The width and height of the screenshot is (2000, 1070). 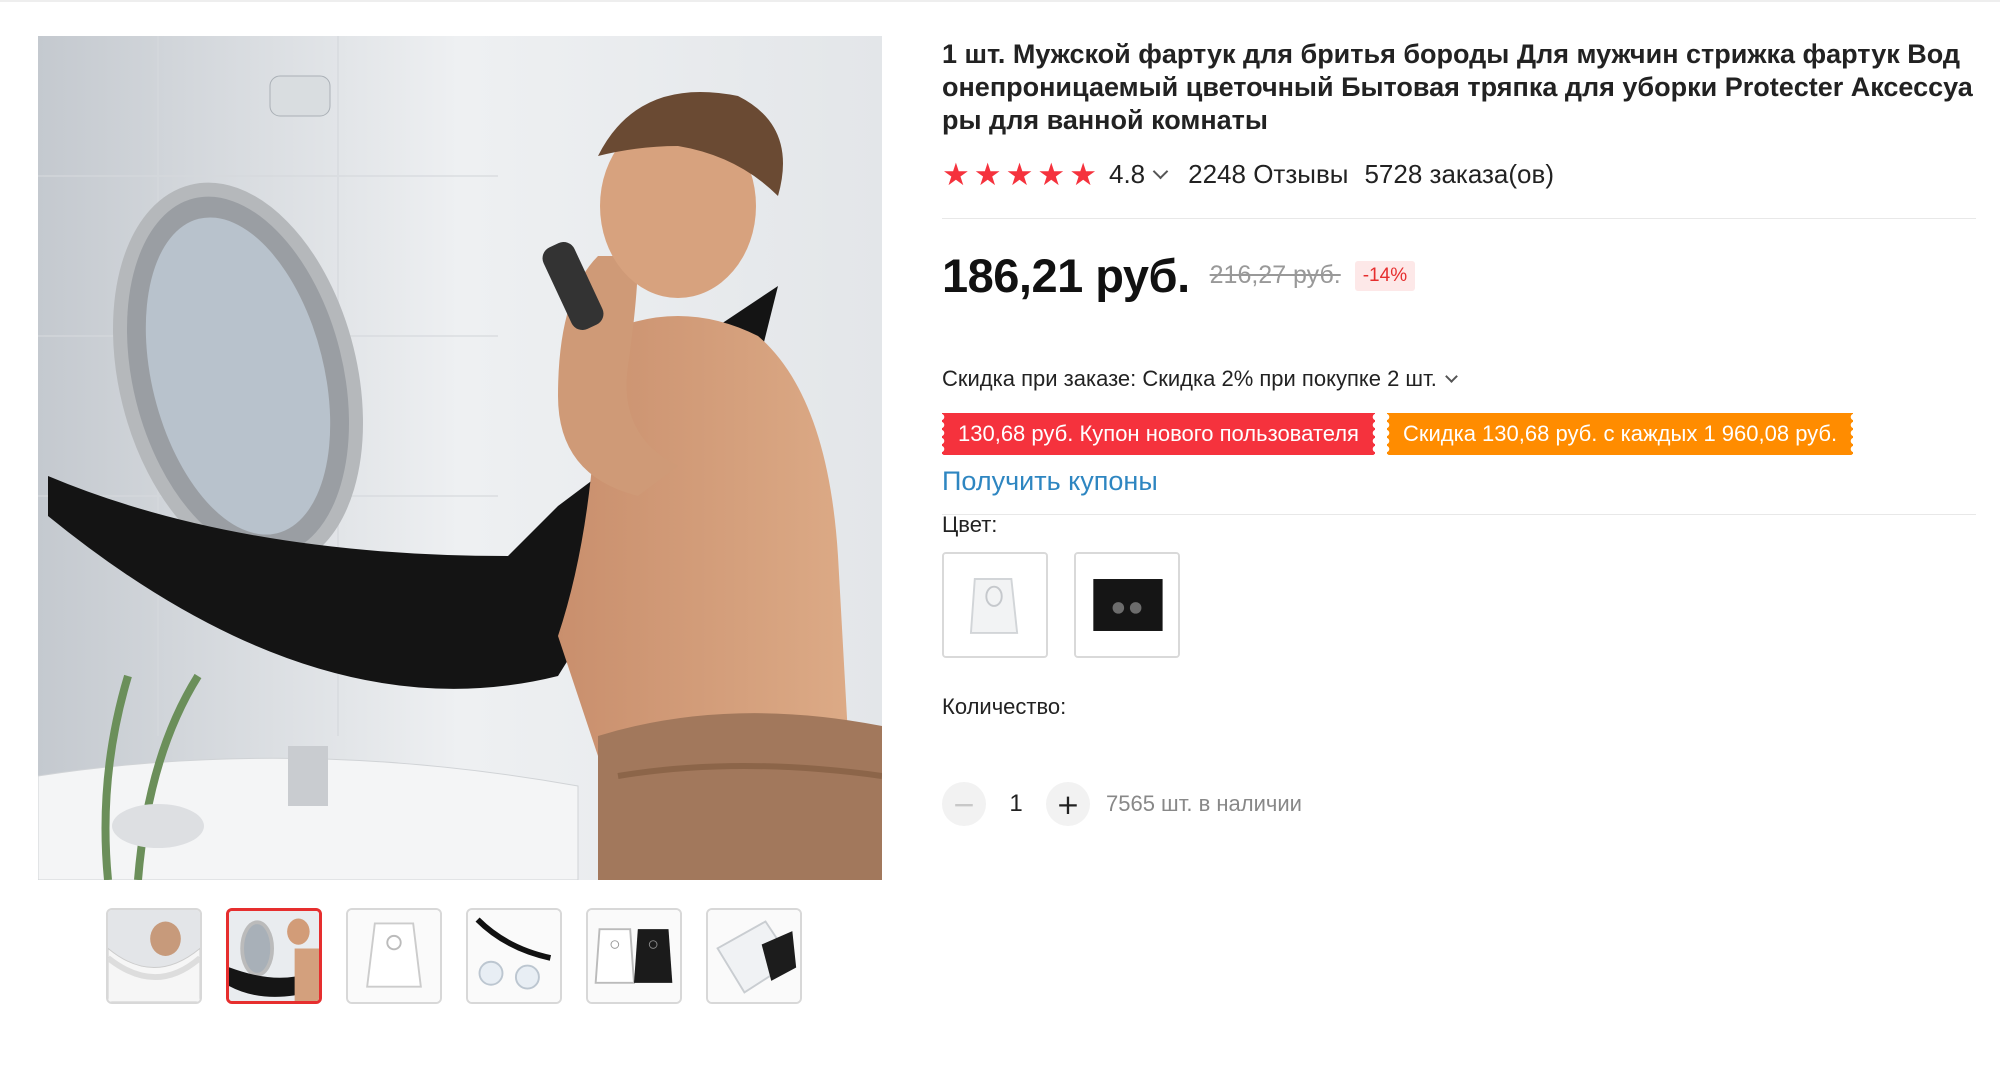 I want to click on price-row: 186,21 руб. 216,27 руб. -14%, so click(x=1179, y=275).